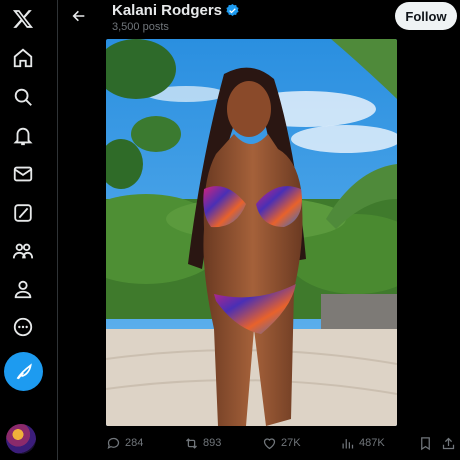 Image resolution: width=460 pixels, height=460 pixels. What do you see at coordinates (113, 443) in the screenshot?
I see `reply-icon` at bounding box center [113, 443].